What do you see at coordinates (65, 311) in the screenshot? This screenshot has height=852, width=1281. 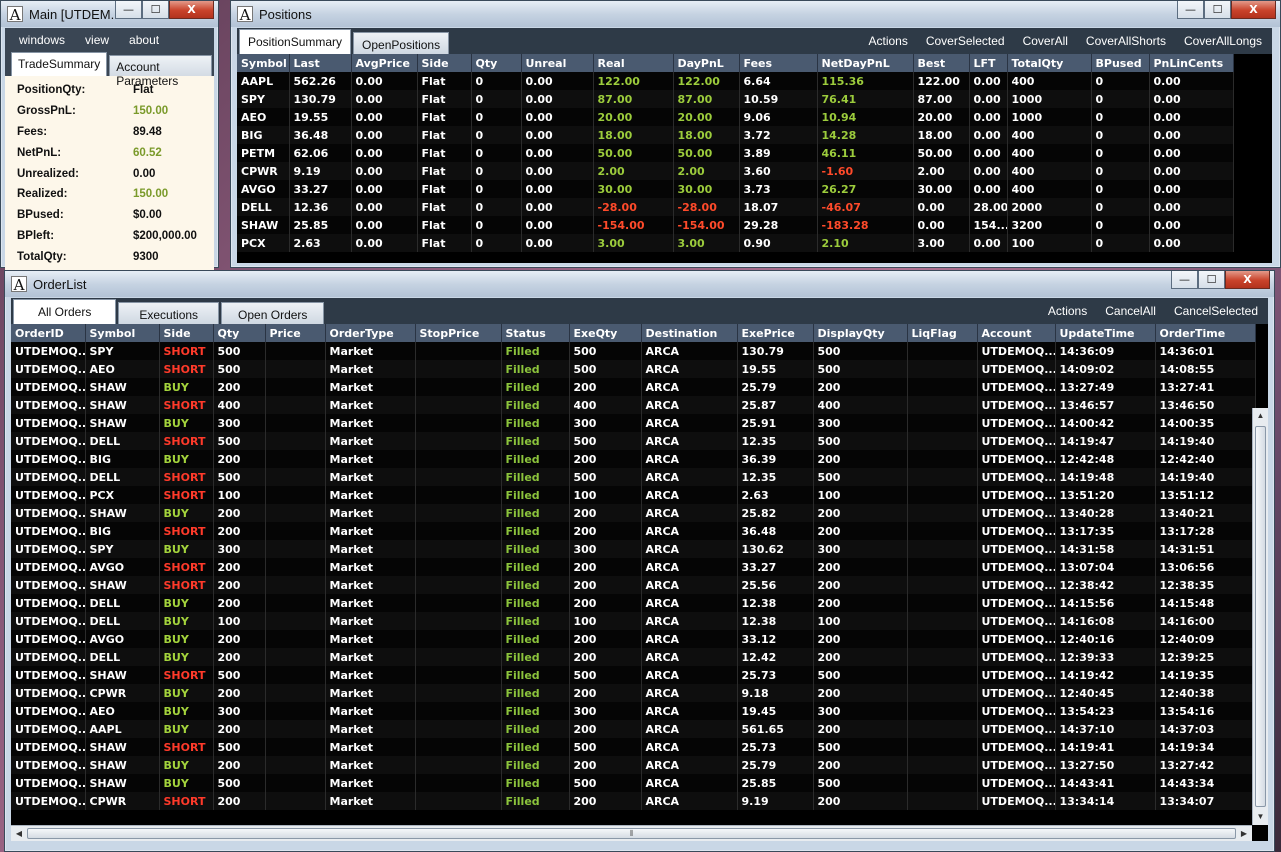 I see `tab-all-orders: All Orders` at bounding box center [65, 311].